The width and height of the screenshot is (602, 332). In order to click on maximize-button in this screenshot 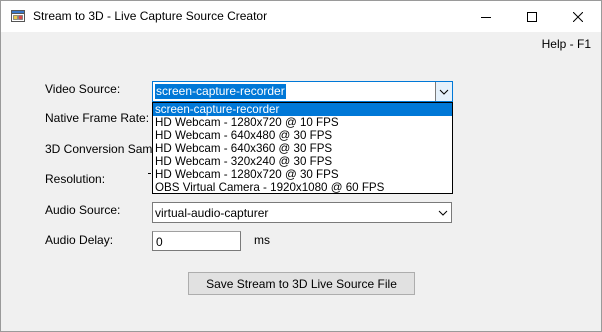, I will do `click(532, 16)`.